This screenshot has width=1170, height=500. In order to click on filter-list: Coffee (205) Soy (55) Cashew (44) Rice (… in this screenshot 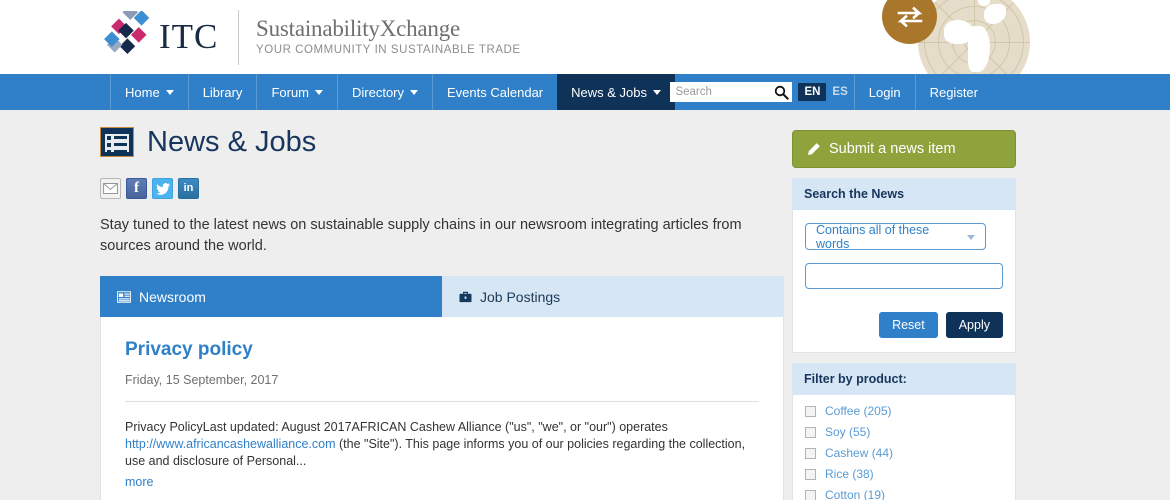, I will do `click(904, 447)`.